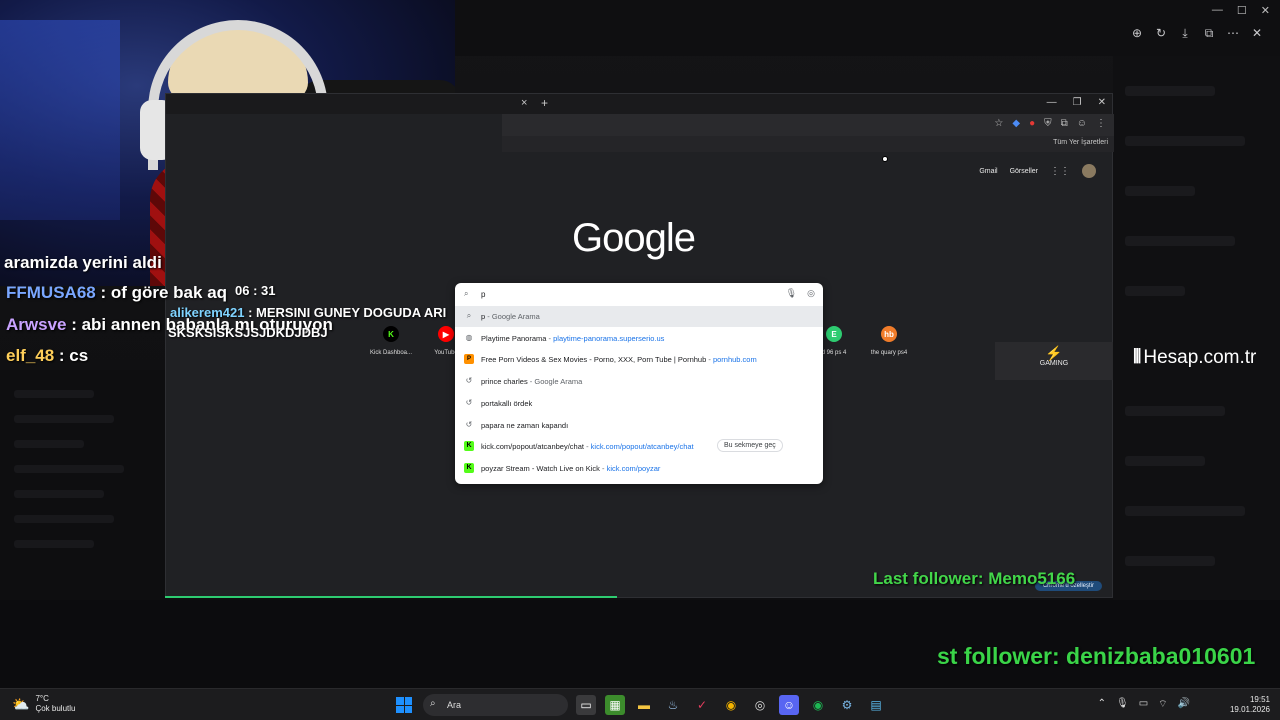  I want to click on chrome-icon: ◉, so click(731, 705).